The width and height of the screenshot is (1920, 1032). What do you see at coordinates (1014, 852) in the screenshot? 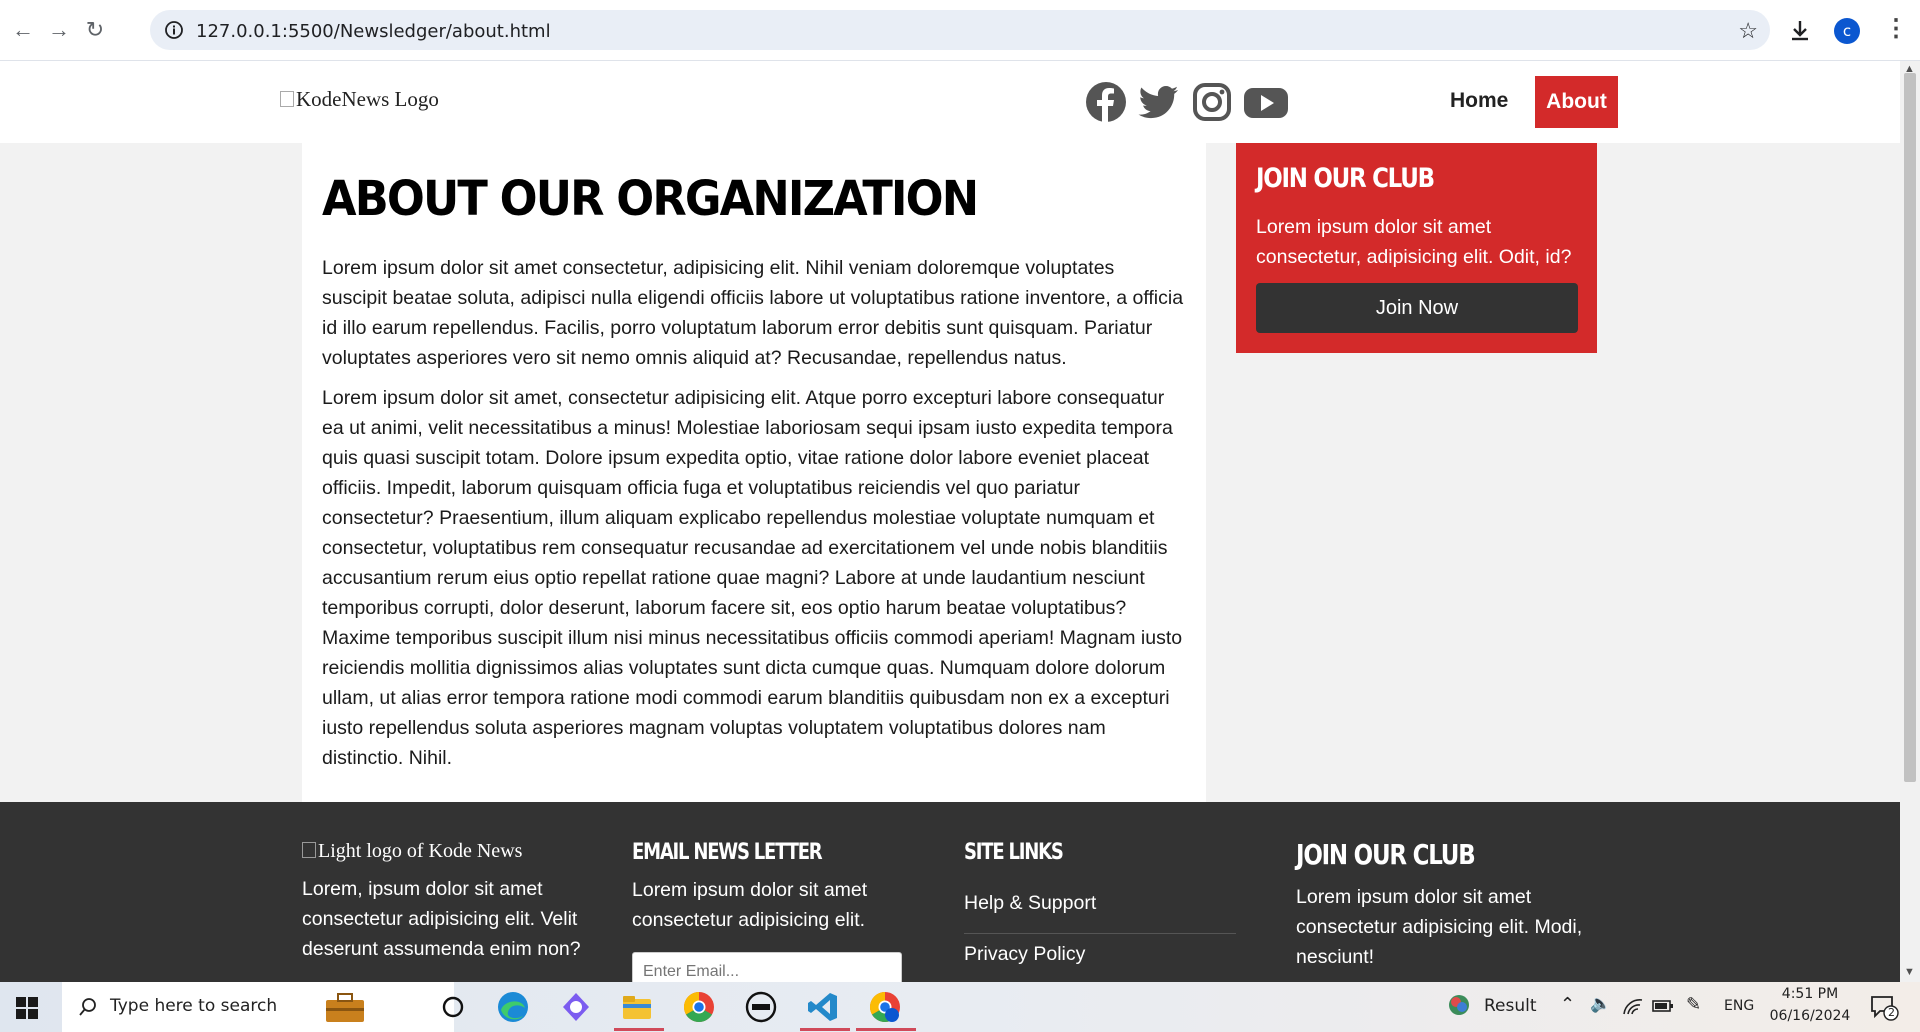
I see `site-links-title: SITE LINKS` at bounding box center [1014, 852].